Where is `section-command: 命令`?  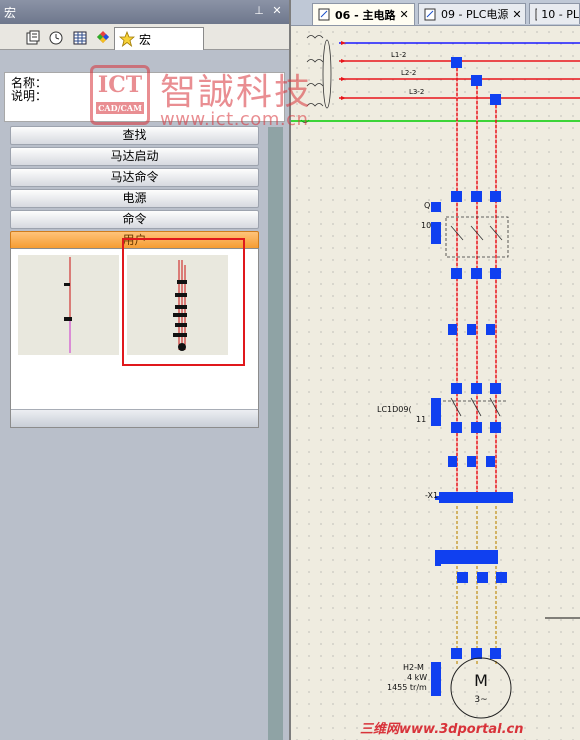
section-command: 命令 is located at coordinates (134, 219).